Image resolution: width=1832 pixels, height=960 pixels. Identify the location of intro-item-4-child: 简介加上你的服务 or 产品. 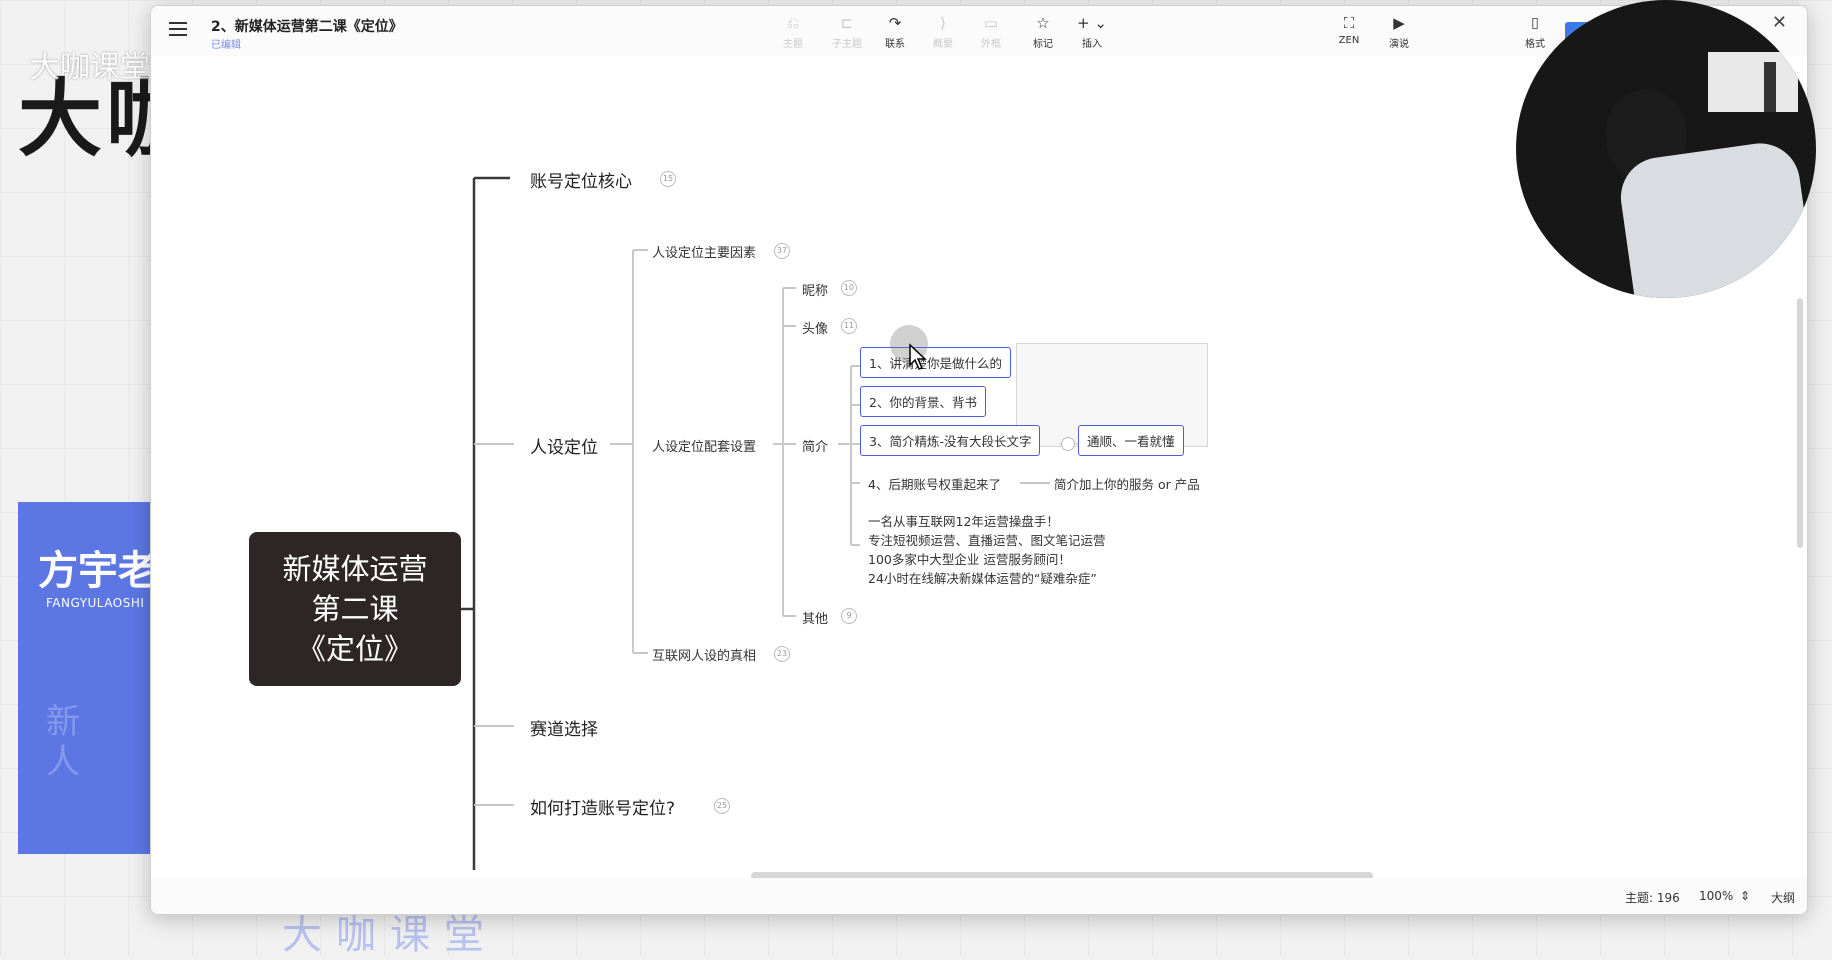
(1127, 483).